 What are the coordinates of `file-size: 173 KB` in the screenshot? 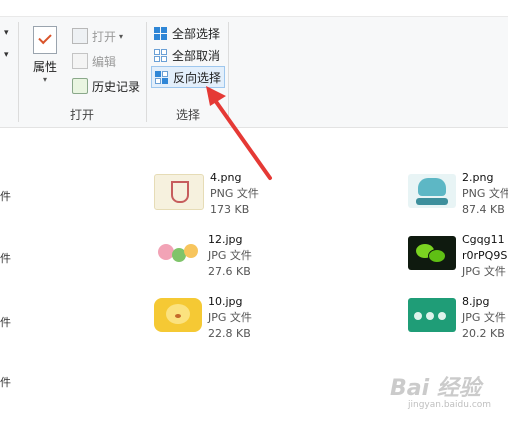 It's located at (230, 209).